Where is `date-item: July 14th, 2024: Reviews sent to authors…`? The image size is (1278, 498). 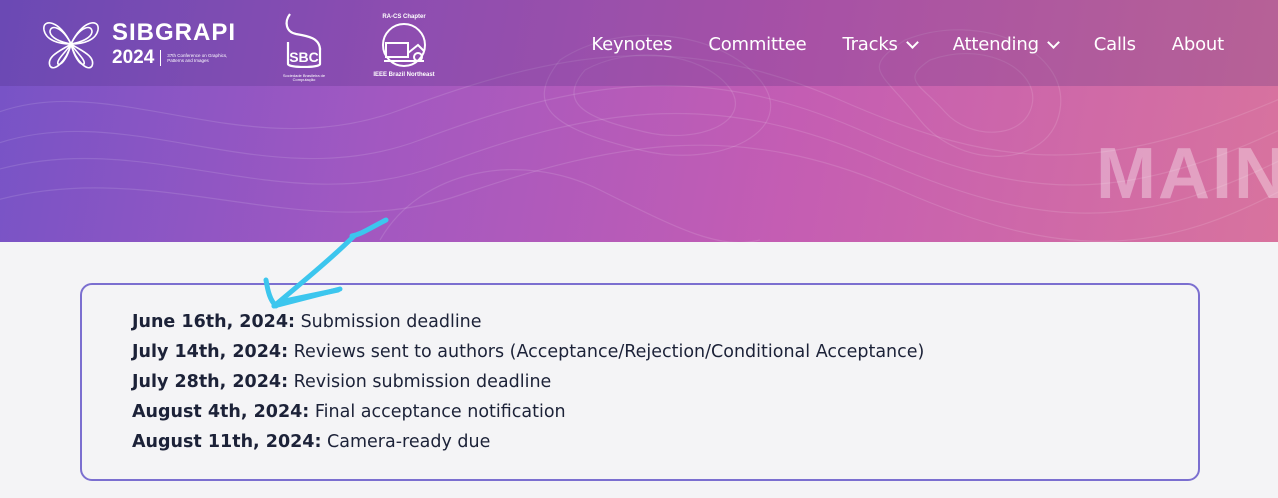
date-item: July 14th, 2024: Reviews sent to authors… is located at coordinates (528, 352).